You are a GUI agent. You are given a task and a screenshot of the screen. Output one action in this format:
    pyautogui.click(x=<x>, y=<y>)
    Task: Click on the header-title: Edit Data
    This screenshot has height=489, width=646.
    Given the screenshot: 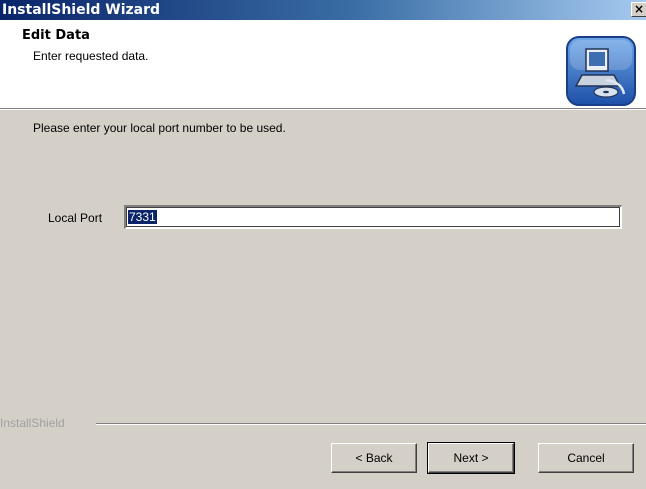 What is the action you would take?
    pyautogui.click(x=56, y=35)
    